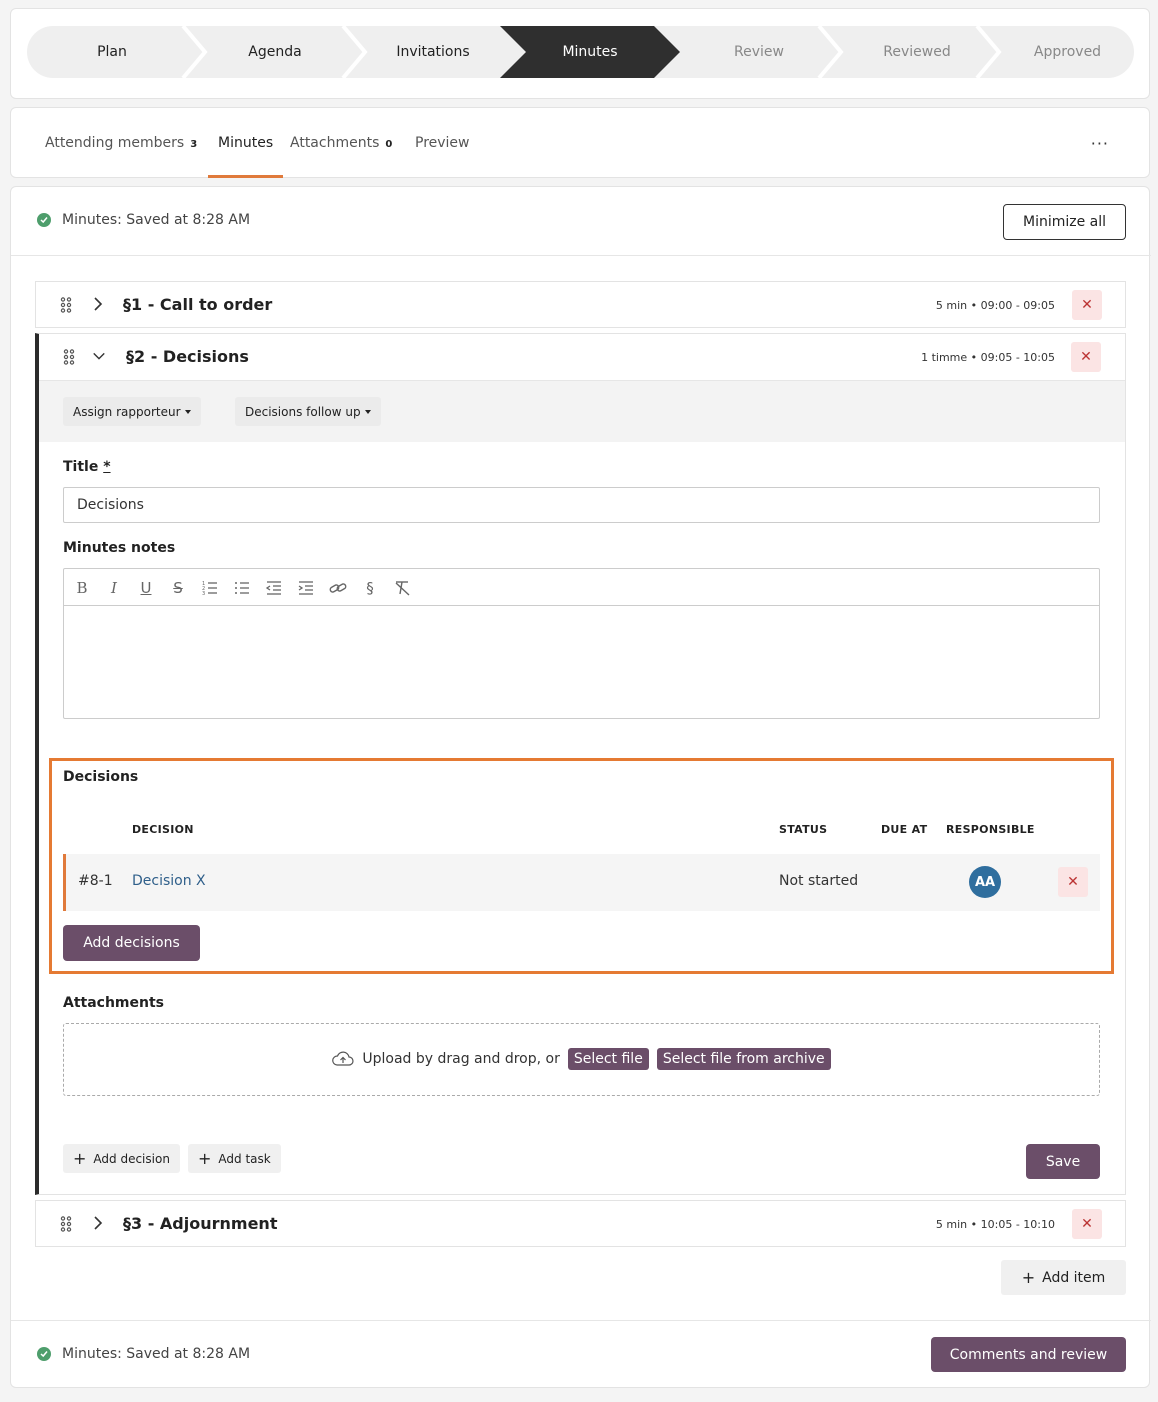 This screenshot has height=1402, width=1158. Describe the element at coordinates (119, 548) in the screenshot. I see `minutes-notes-label: Minutes notes` at that location.